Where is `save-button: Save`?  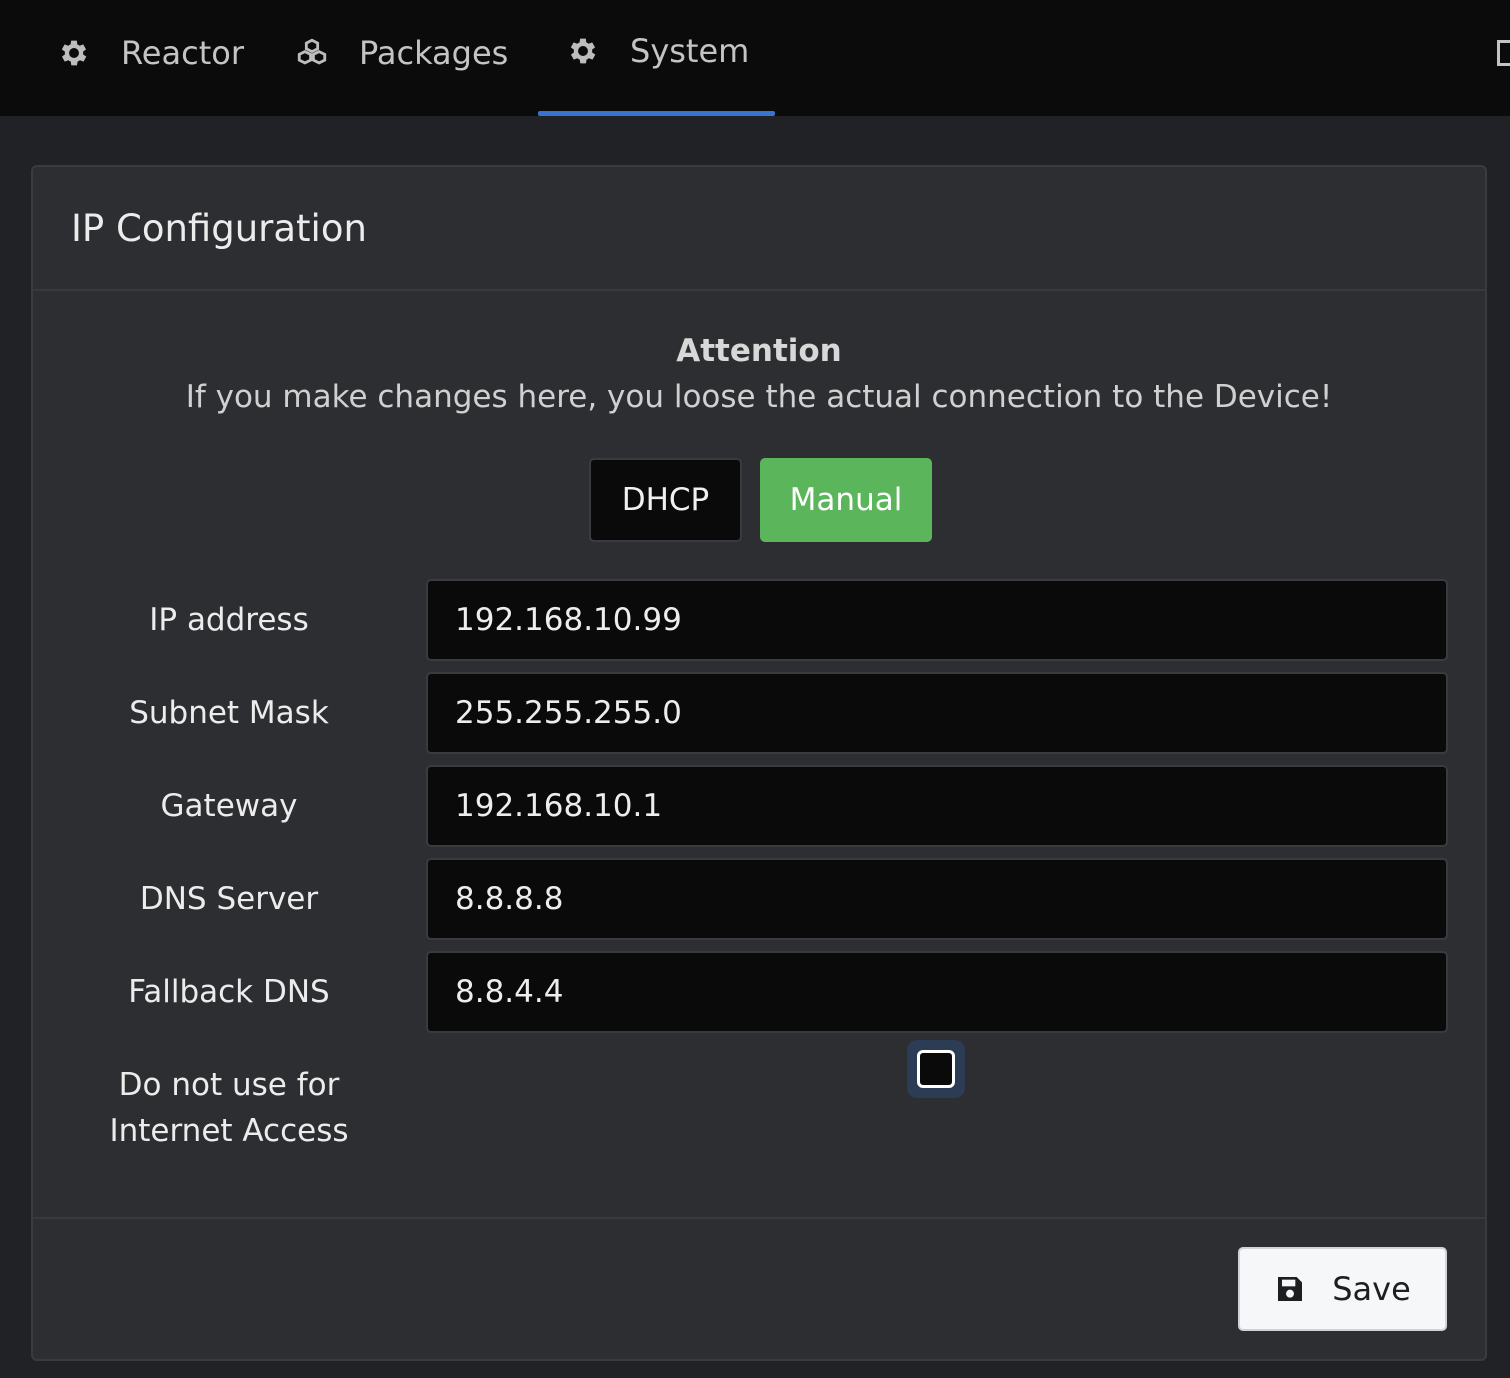 save-button: Save is located at coordinates (1342, 1289).